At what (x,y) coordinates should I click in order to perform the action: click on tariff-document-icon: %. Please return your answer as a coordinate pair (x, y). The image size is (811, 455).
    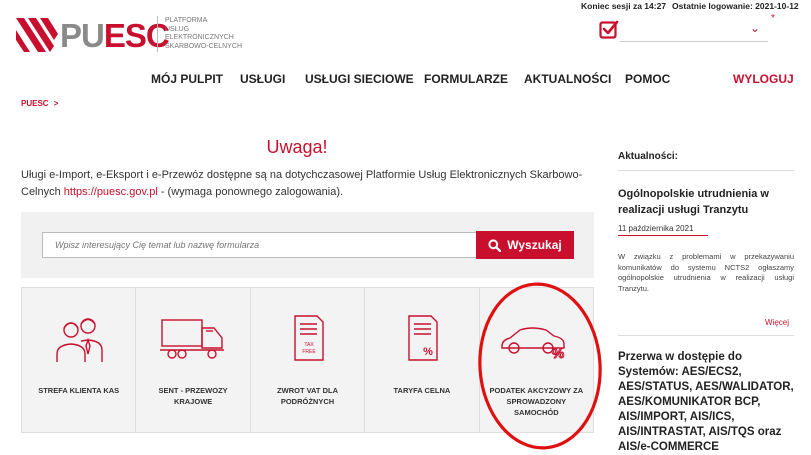
    Looking at the image, I should click on (423, 338).